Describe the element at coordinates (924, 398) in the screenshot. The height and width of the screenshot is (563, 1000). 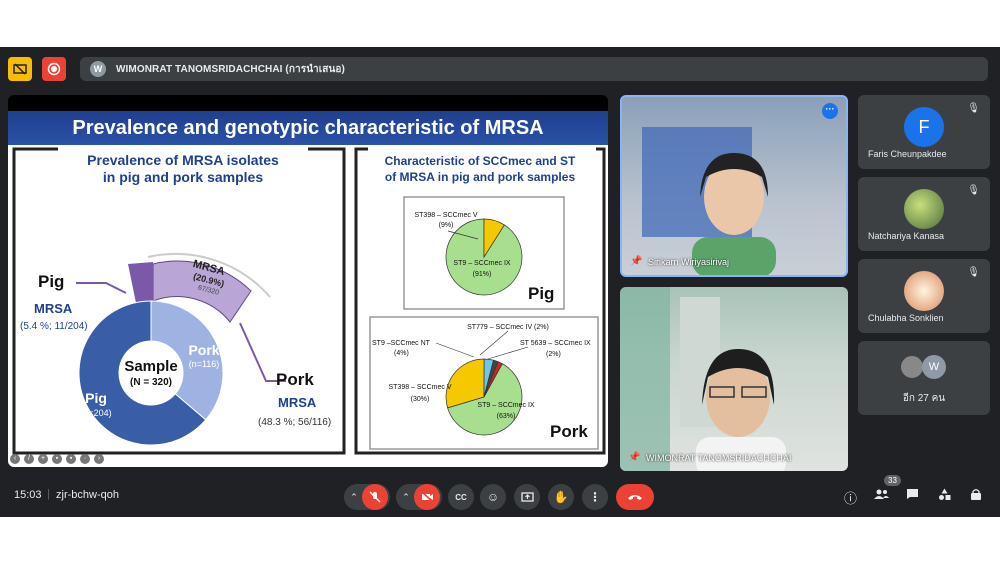
I see `others-count-label: อีก 27 คน` at that location.